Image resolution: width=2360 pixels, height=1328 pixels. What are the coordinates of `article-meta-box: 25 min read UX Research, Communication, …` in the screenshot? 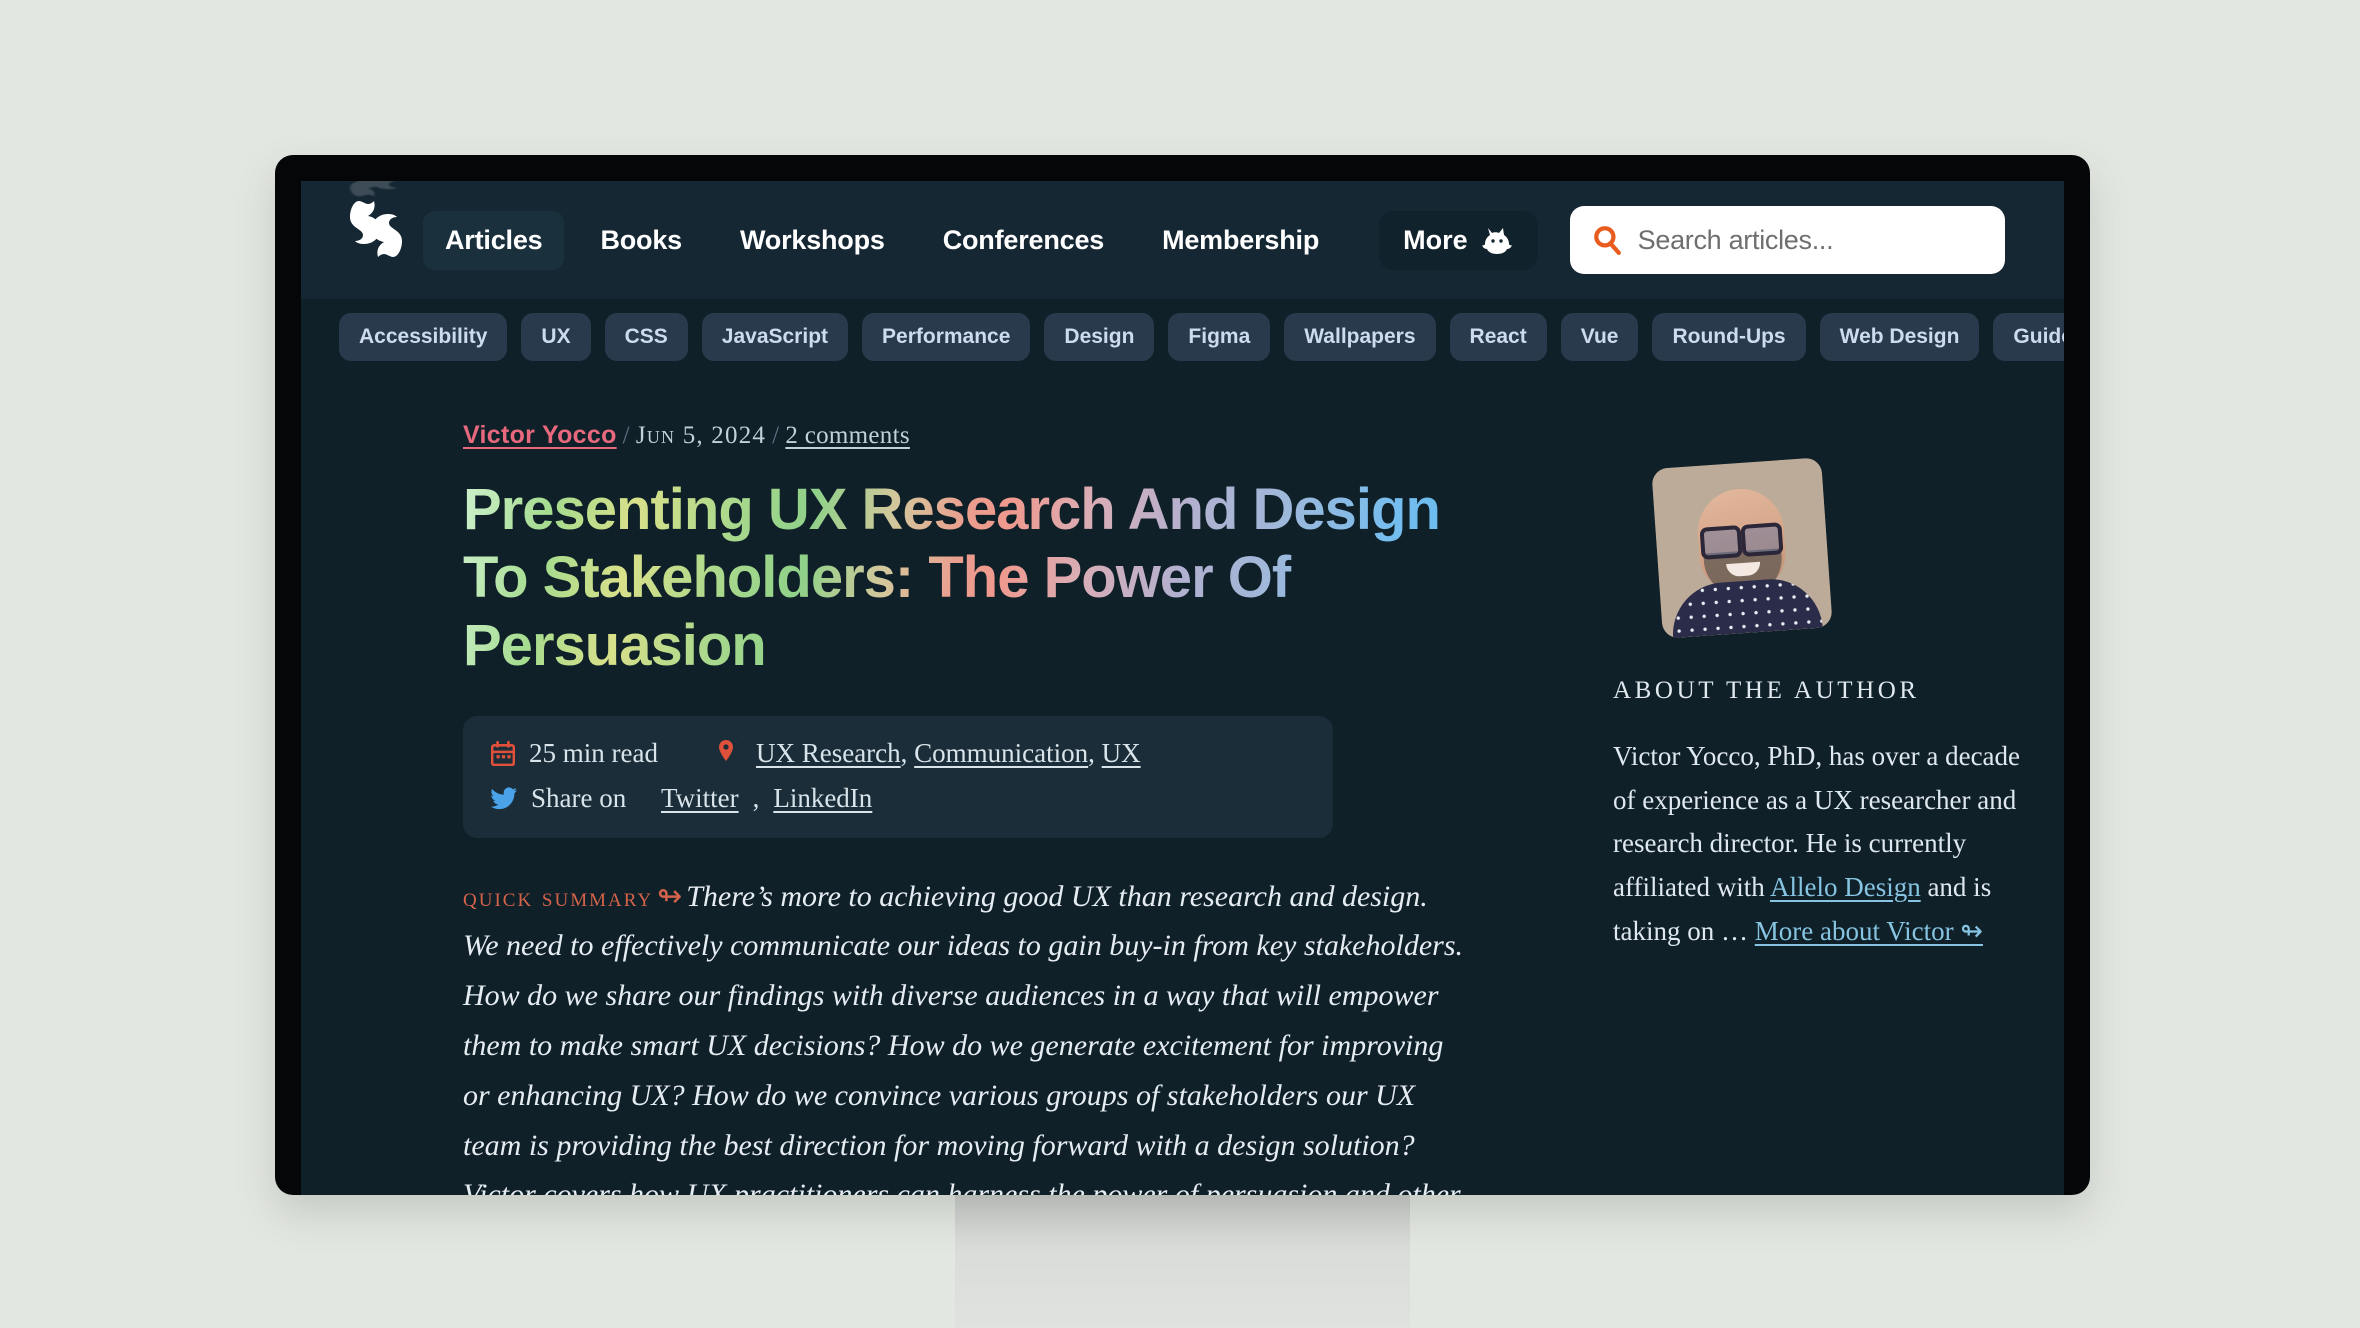 It's located at (898, 776).